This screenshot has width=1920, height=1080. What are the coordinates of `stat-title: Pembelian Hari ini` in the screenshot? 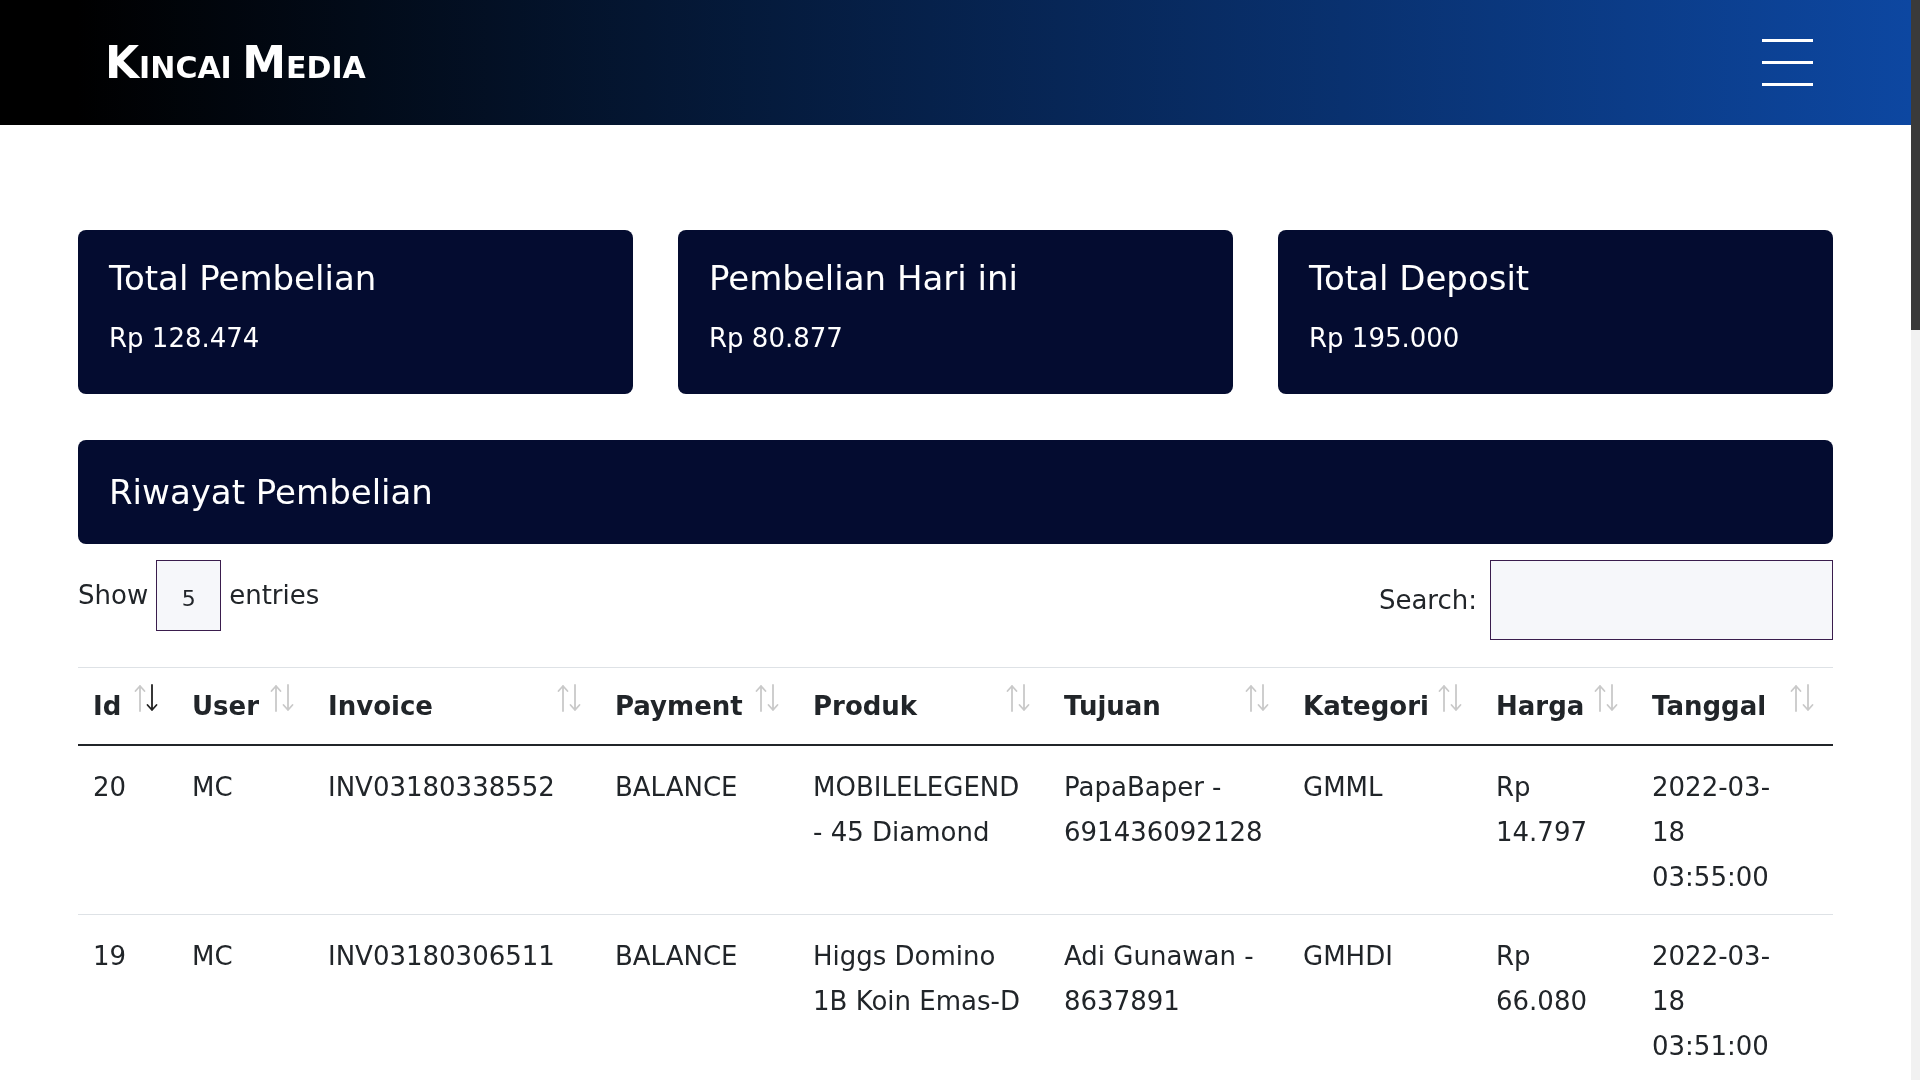 It's located at (864, 278).